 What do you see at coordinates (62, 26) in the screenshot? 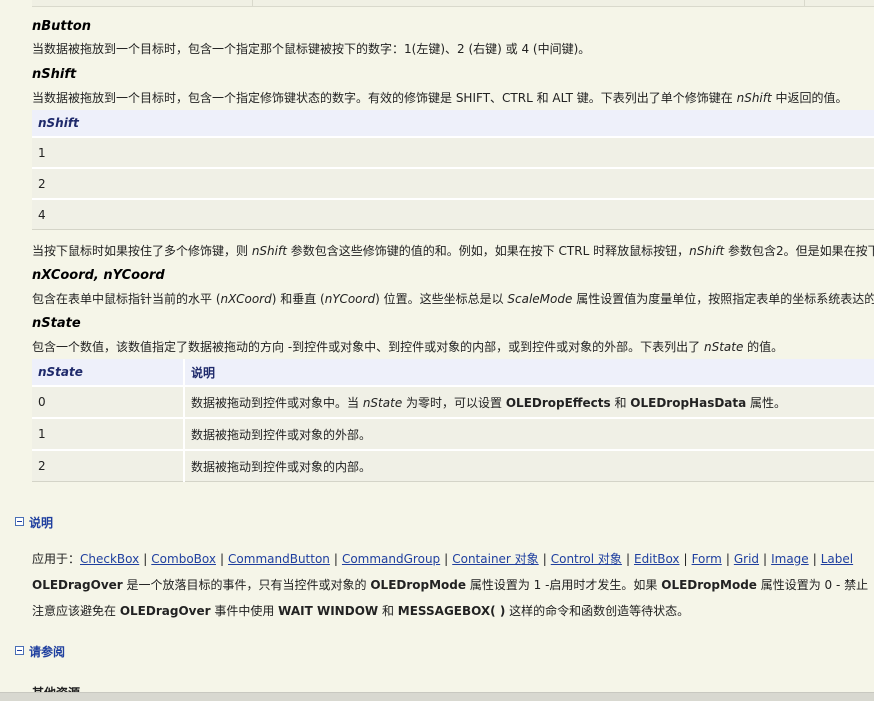
I see `param-title-nbutton: nButton` at bounding box center [62, 26].